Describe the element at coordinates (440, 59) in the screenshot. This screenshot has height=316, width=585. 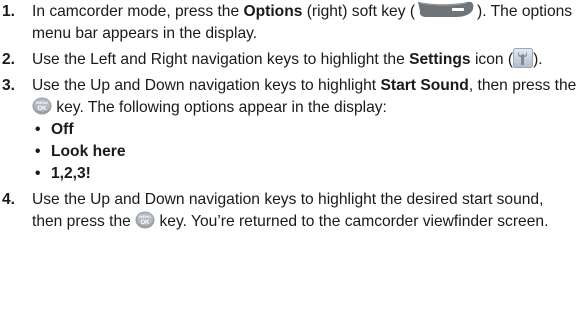
I see `settings-label: Settings` at that location.